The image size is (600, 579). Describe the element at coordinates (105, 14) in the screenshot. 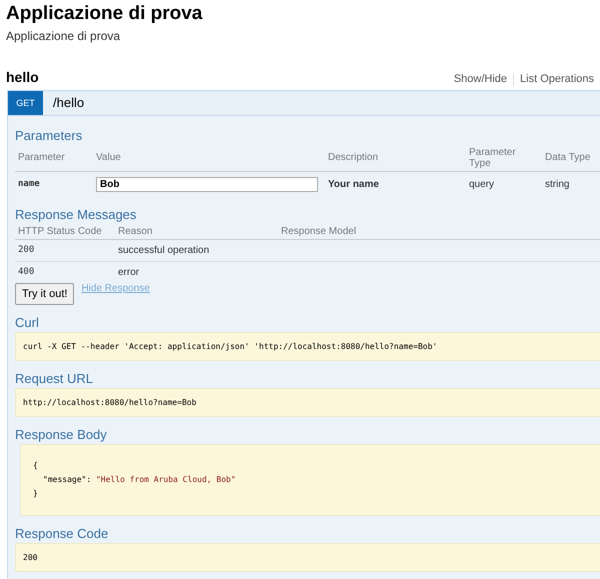

I see `page-title: Applicazione di prova` at that location.